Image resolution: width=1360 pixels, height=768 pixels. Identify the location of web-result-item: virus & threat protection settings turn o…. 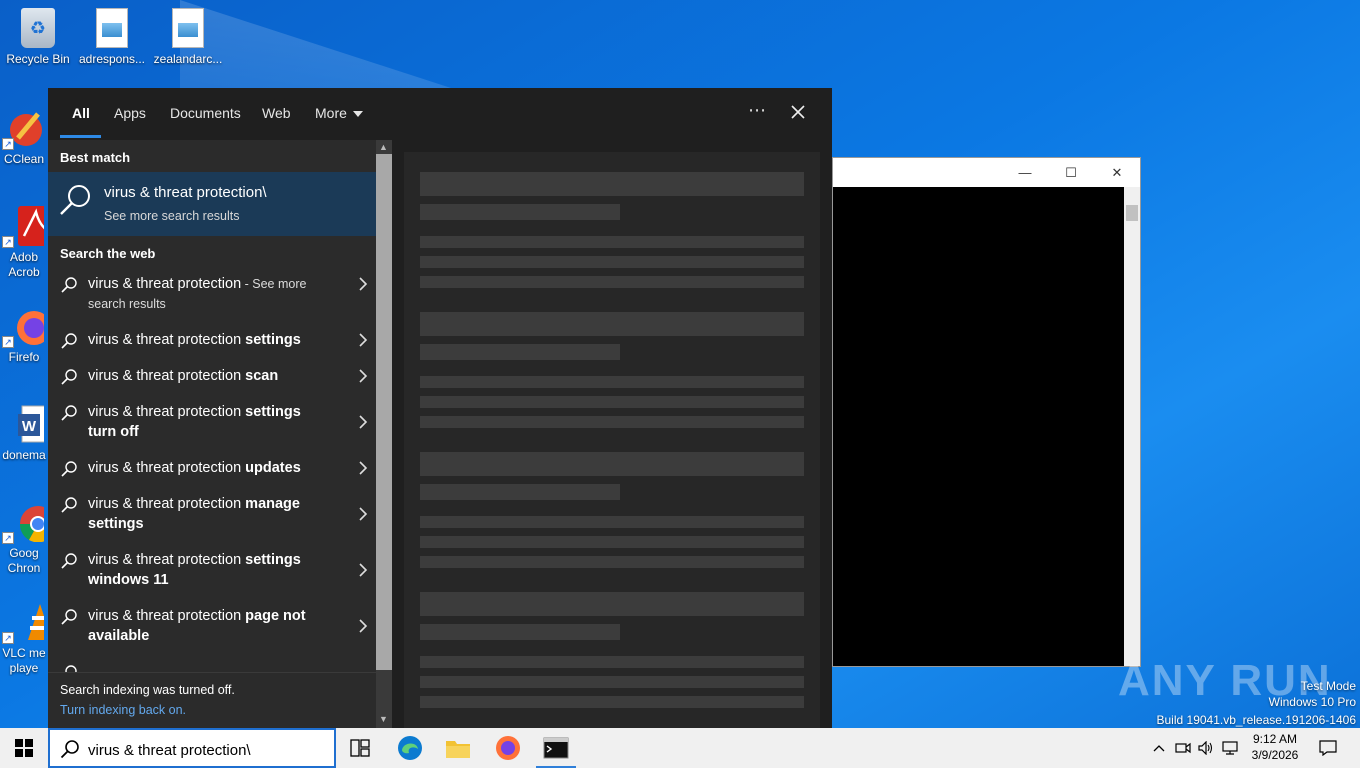
(212, 423).